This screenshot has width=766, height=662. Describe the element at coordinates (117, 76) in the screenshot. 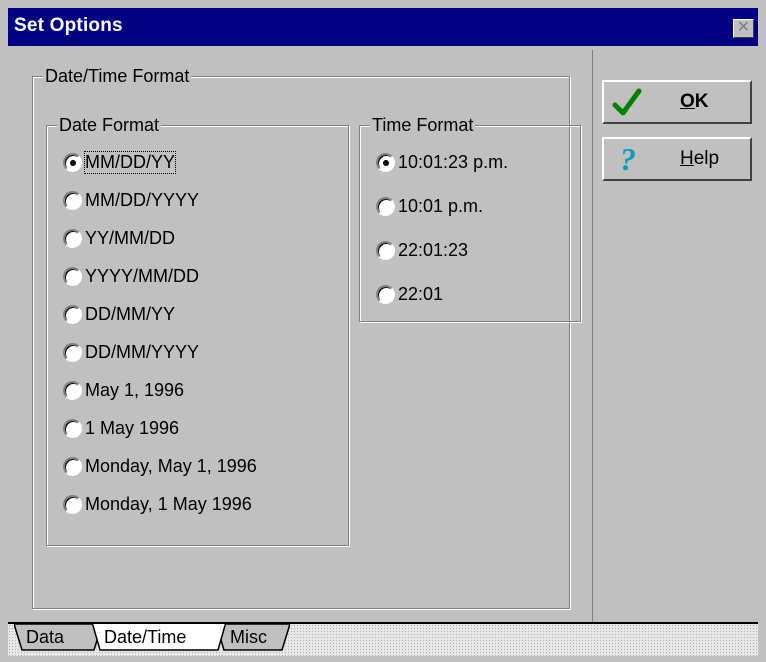

I see `date-time-format-label: Date/Time Format` at that location.